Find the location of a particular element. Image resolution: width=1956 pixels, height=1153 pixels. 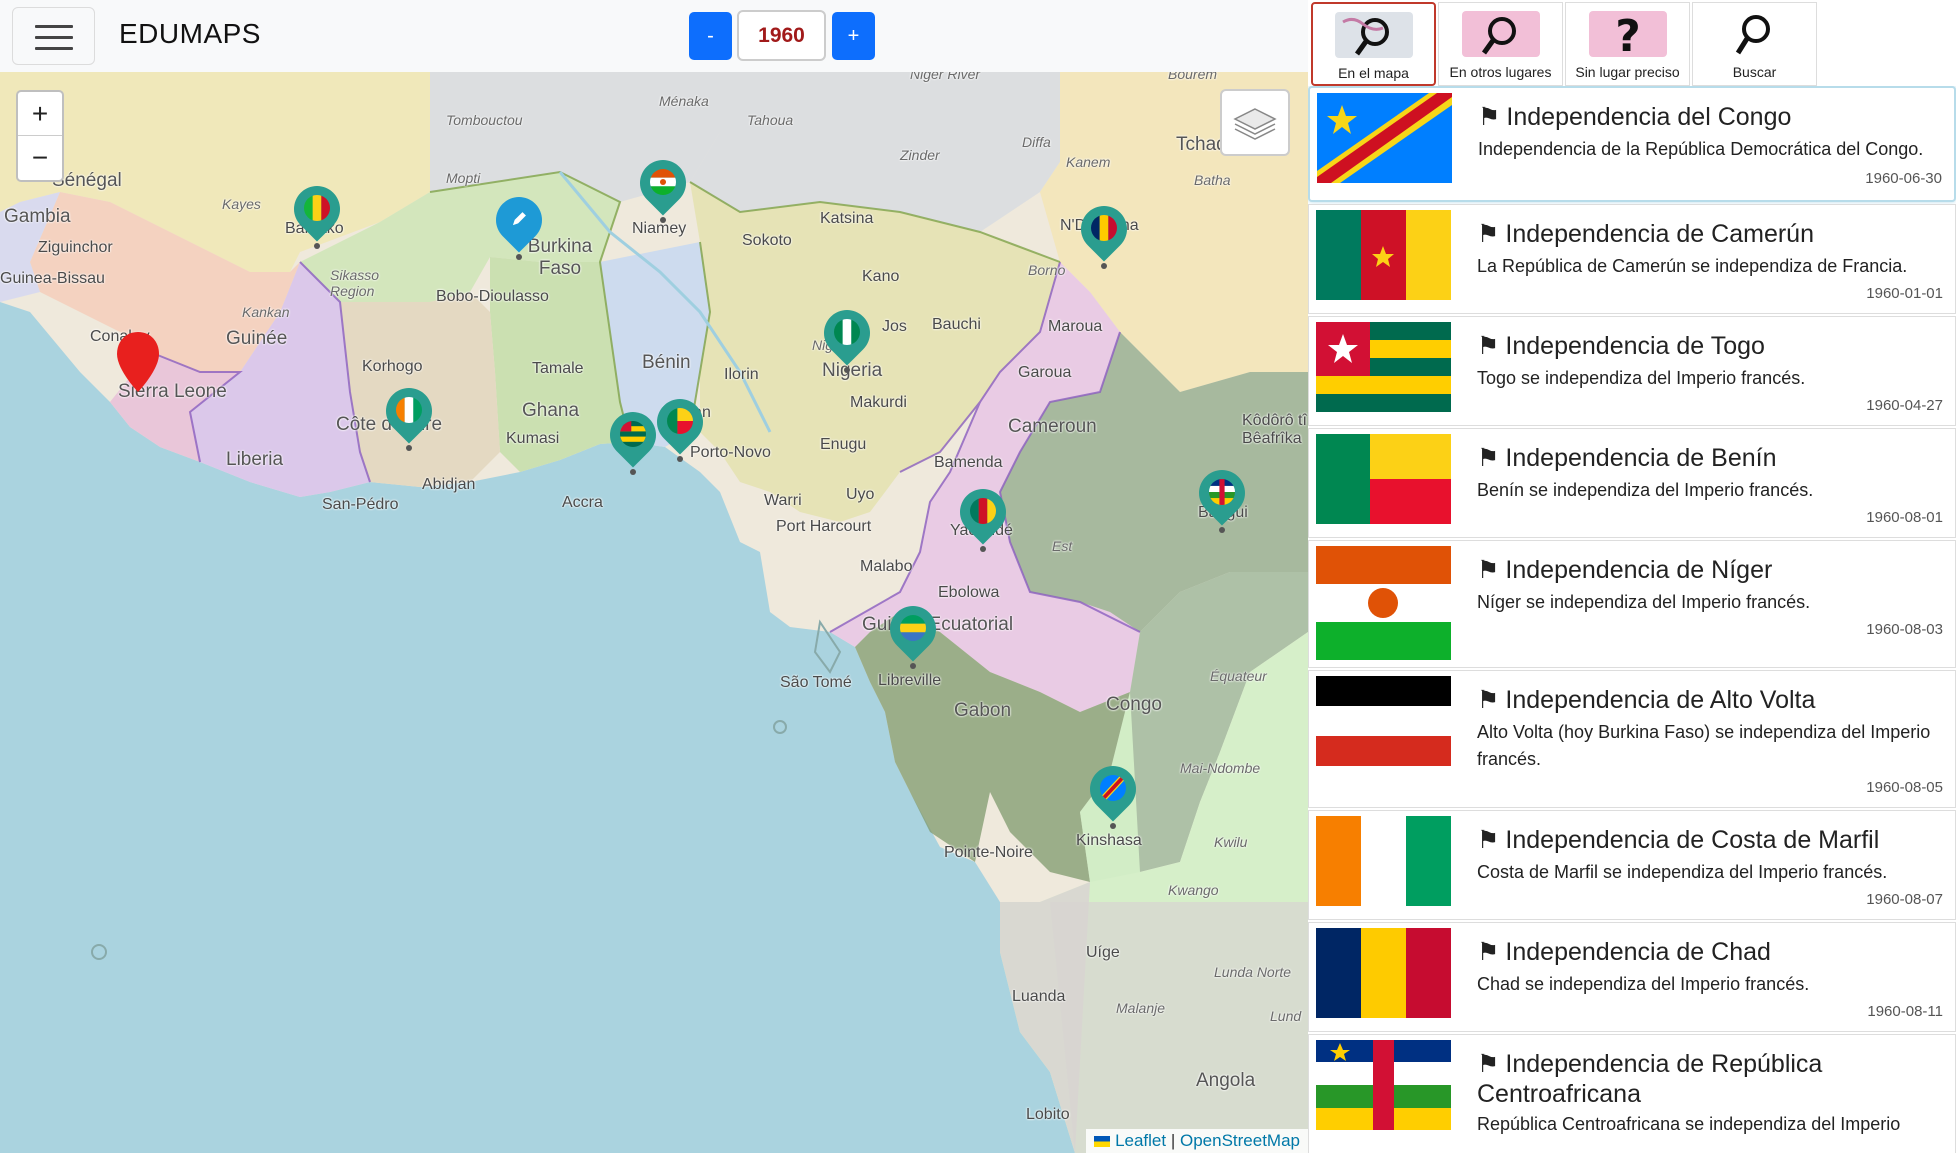

tab-label: En el mapa is located at coordinates (1373, 73).